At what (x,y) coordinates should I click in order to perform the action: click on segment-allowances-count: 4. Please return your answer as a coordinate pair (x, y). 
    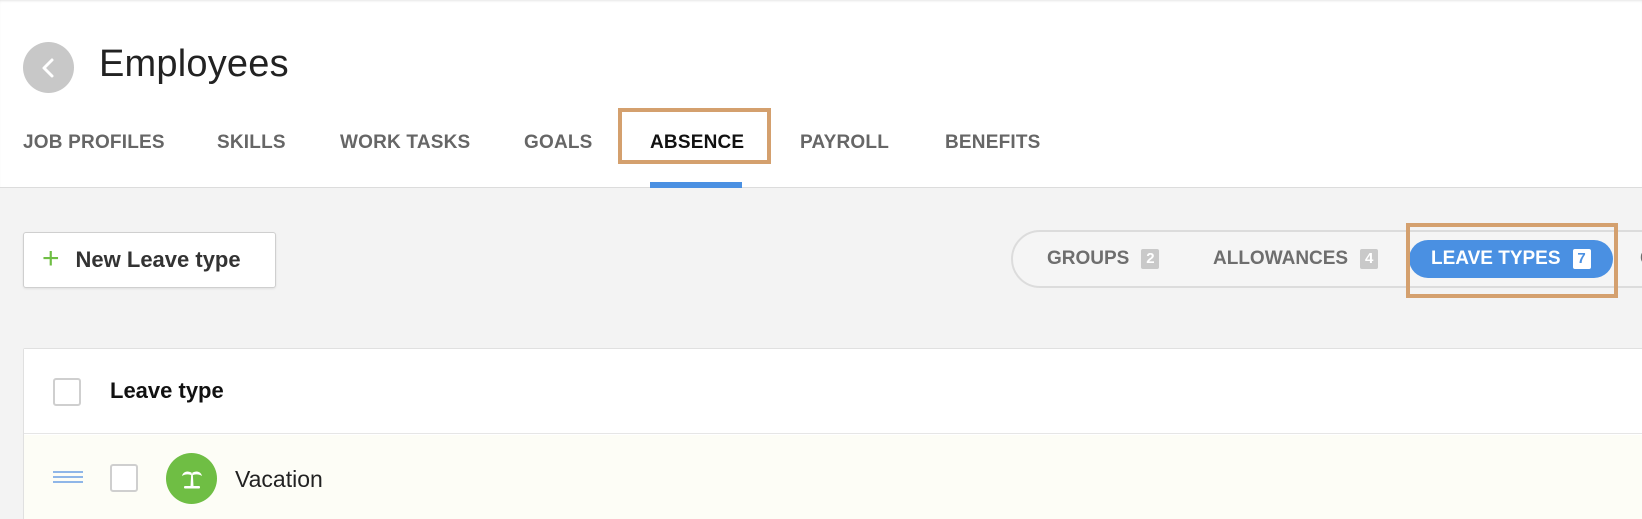
    Looking at the image, I should click on (1369, 259).